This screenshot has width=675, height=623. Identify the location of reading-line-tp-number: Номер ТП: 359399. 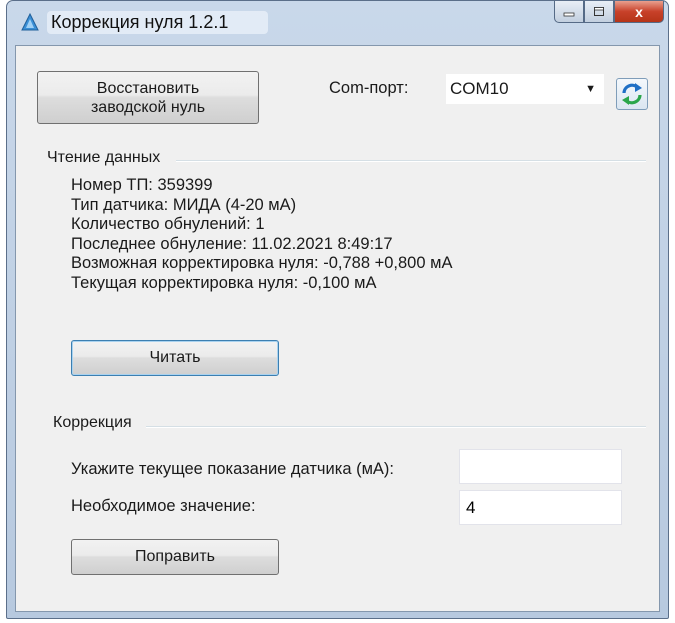
(142, 185).